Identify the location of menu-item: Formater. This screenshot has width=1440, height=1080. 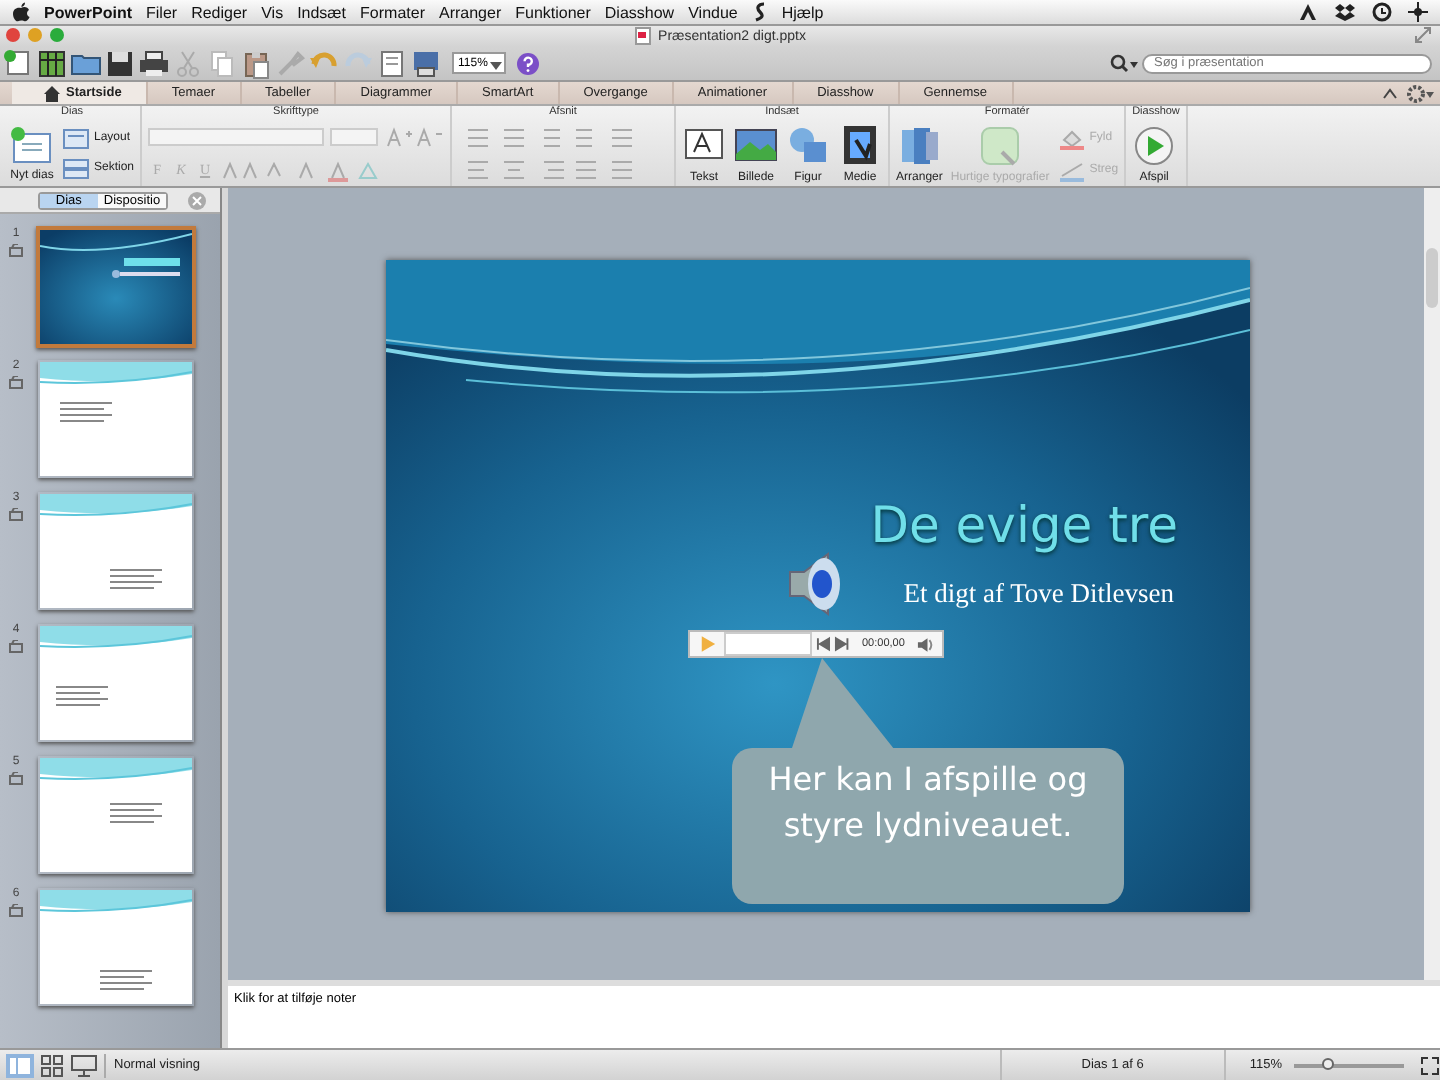
(392, 12).